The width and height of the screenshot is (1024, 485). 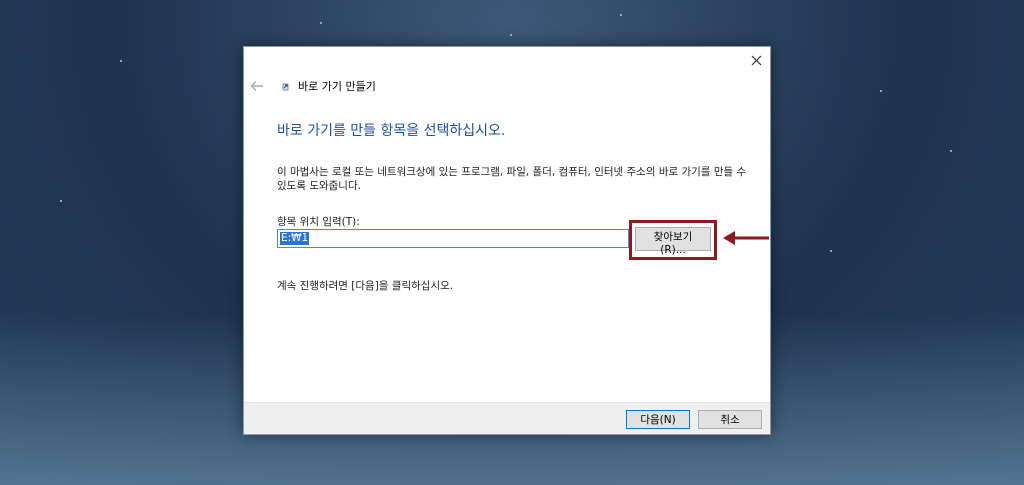 I want to click on cancel-button: 취소, so click(x=730, y=419).